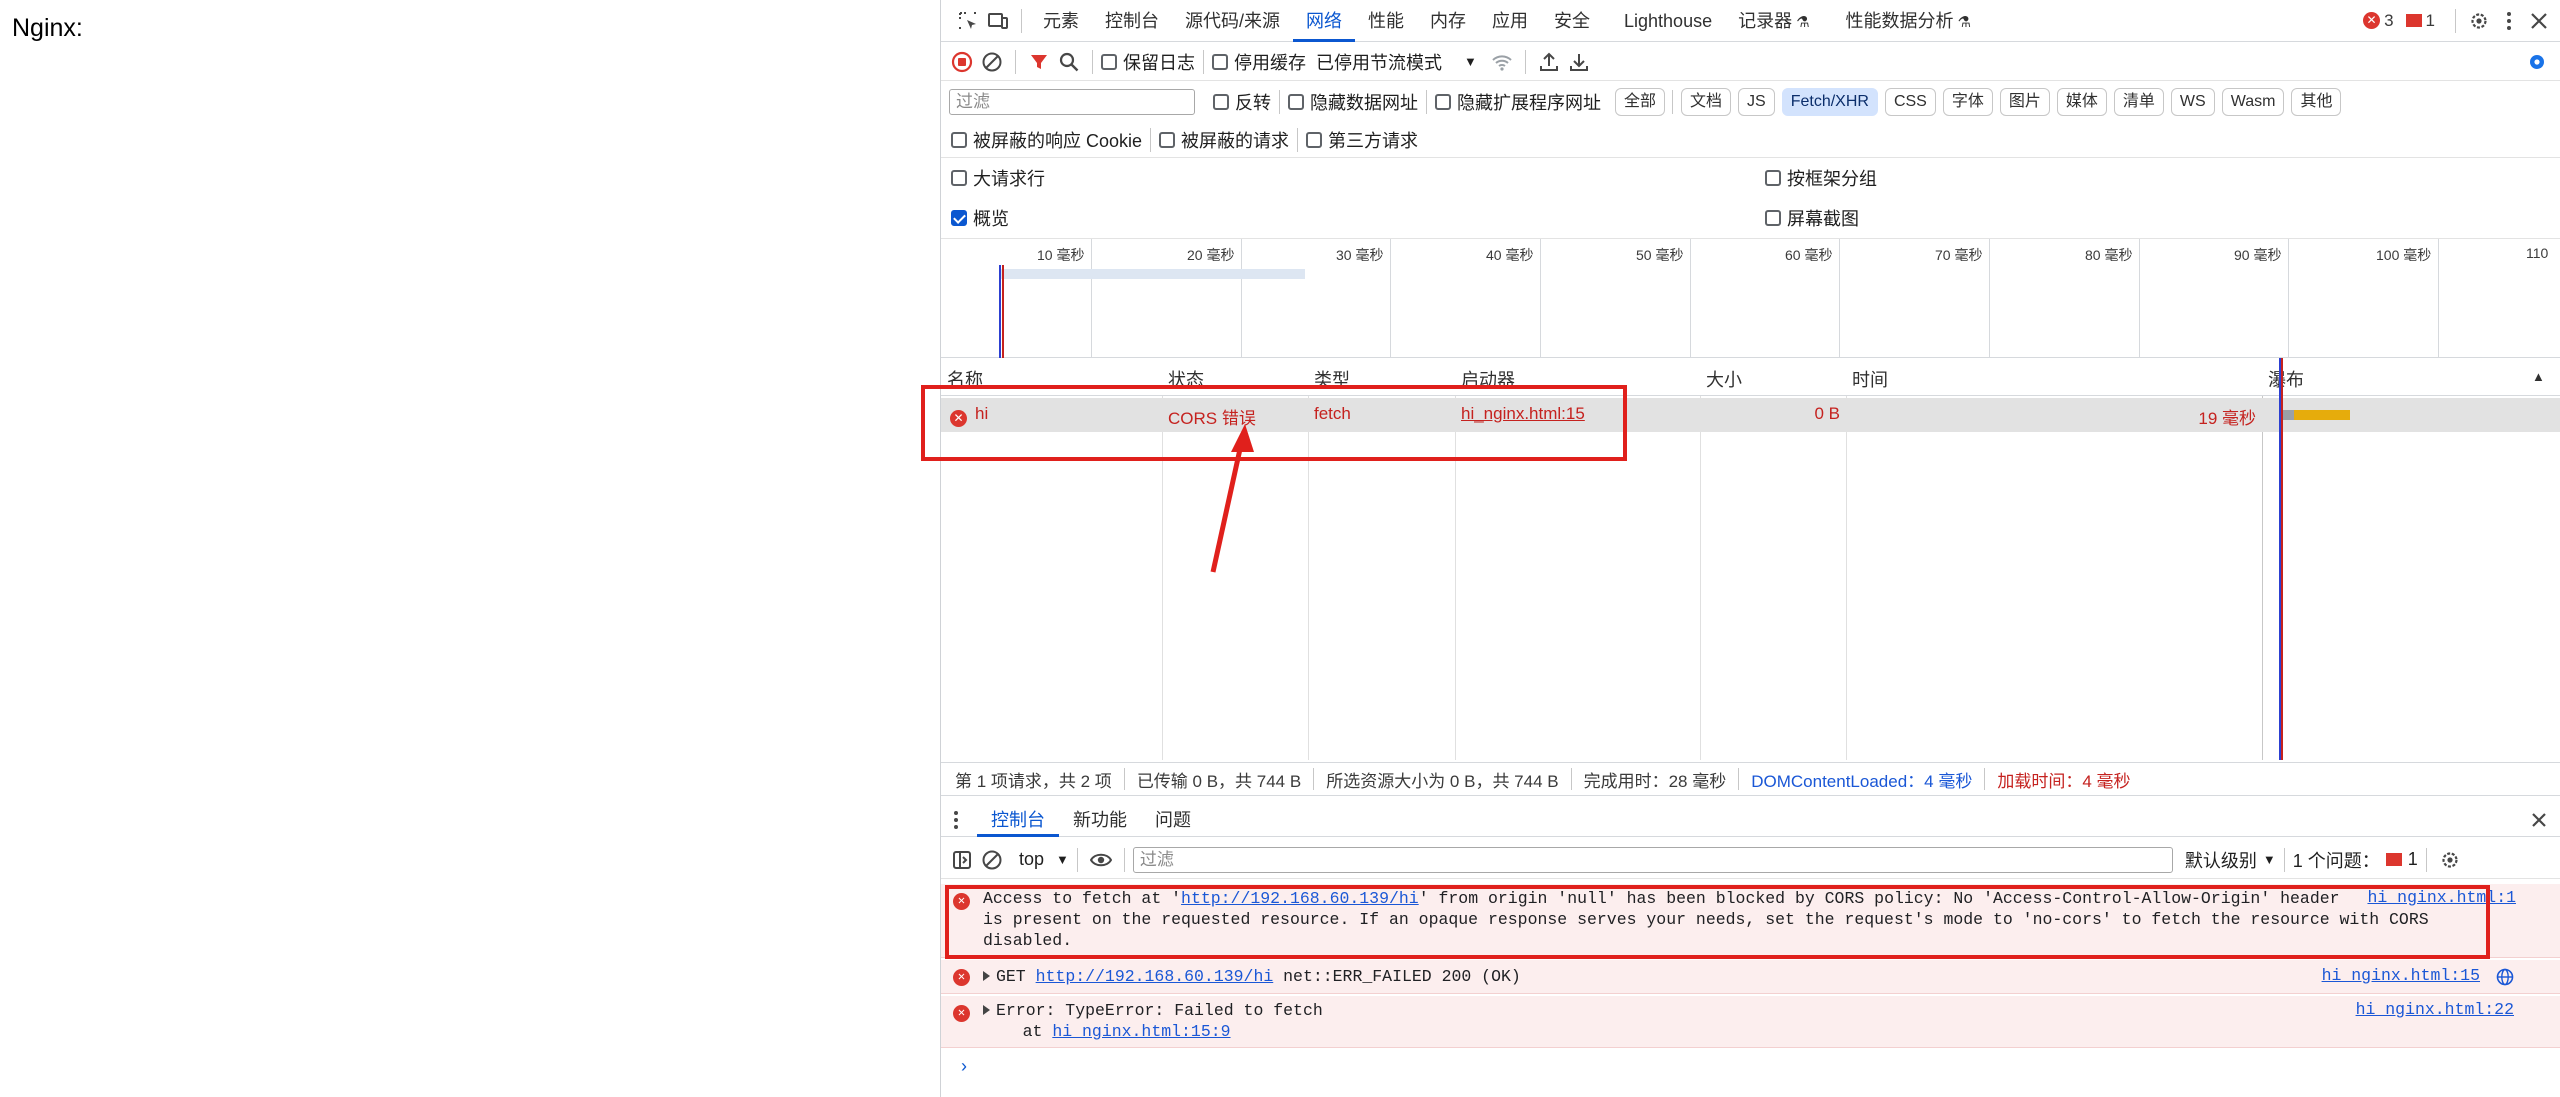  What do you see at coordinates (2282, 559) in the screenshot?
I see `waterfall-load-marker` at bounding box center [2282, 559].